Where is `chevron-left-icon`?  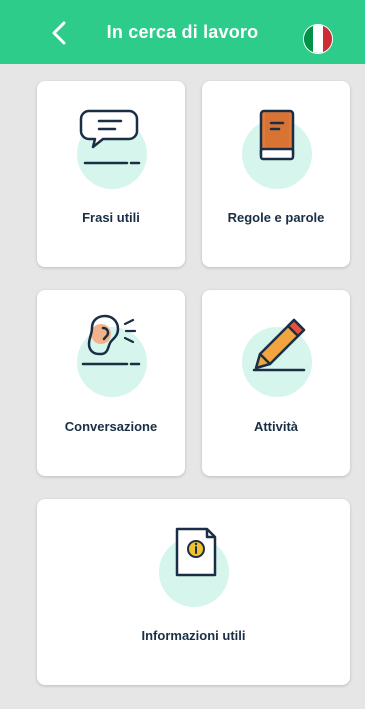
chevron-left-icon is located at coordinates (59, 33).